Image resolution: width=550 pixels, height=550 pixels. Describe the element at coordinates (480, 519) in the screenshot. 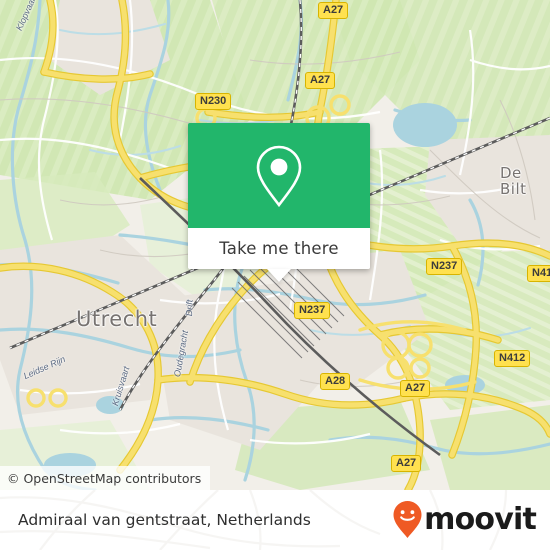

I see `moovit-wordmark: moovit` at that location.